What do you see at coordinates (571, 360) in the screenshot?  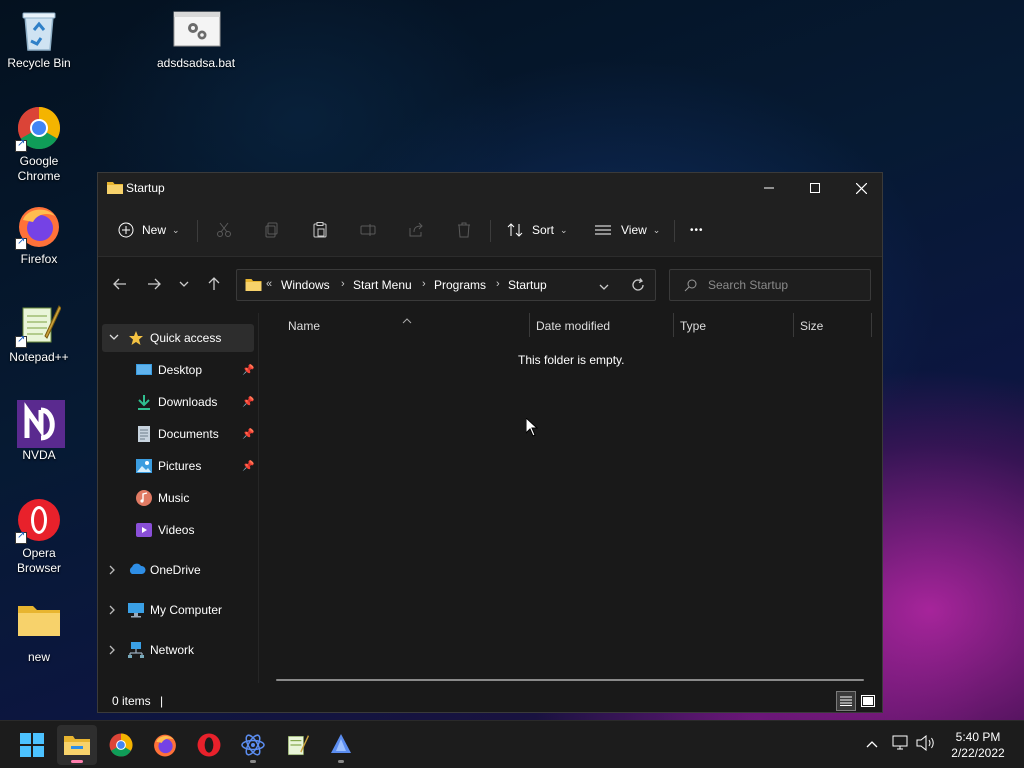 I see `empty-folder-message: This folder is empty.` at bounding box center [571, 360].